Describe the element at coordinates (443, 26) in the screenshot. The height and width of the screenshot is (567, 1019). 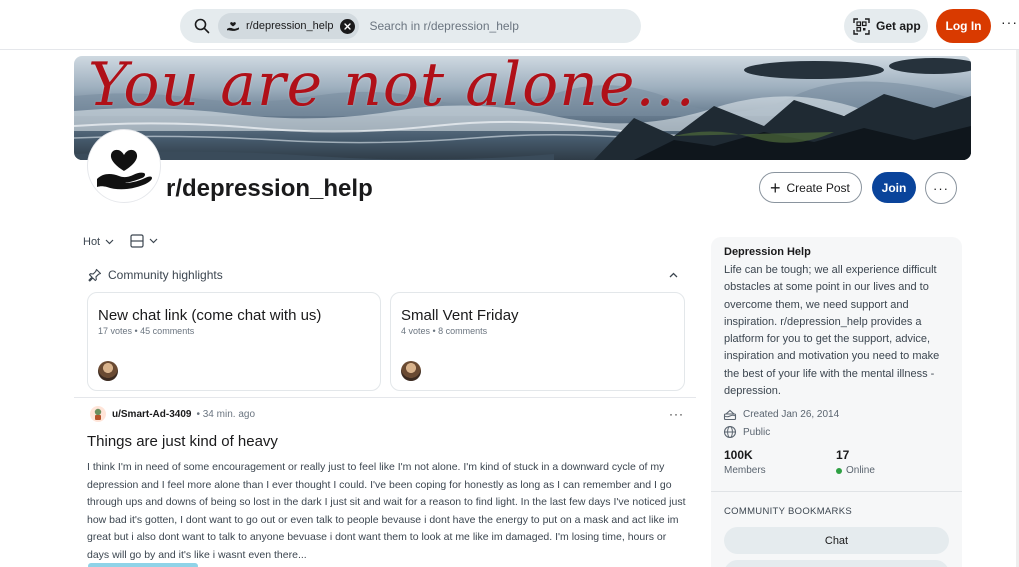
I see `search-input: Search in r/depression_help` at that location.